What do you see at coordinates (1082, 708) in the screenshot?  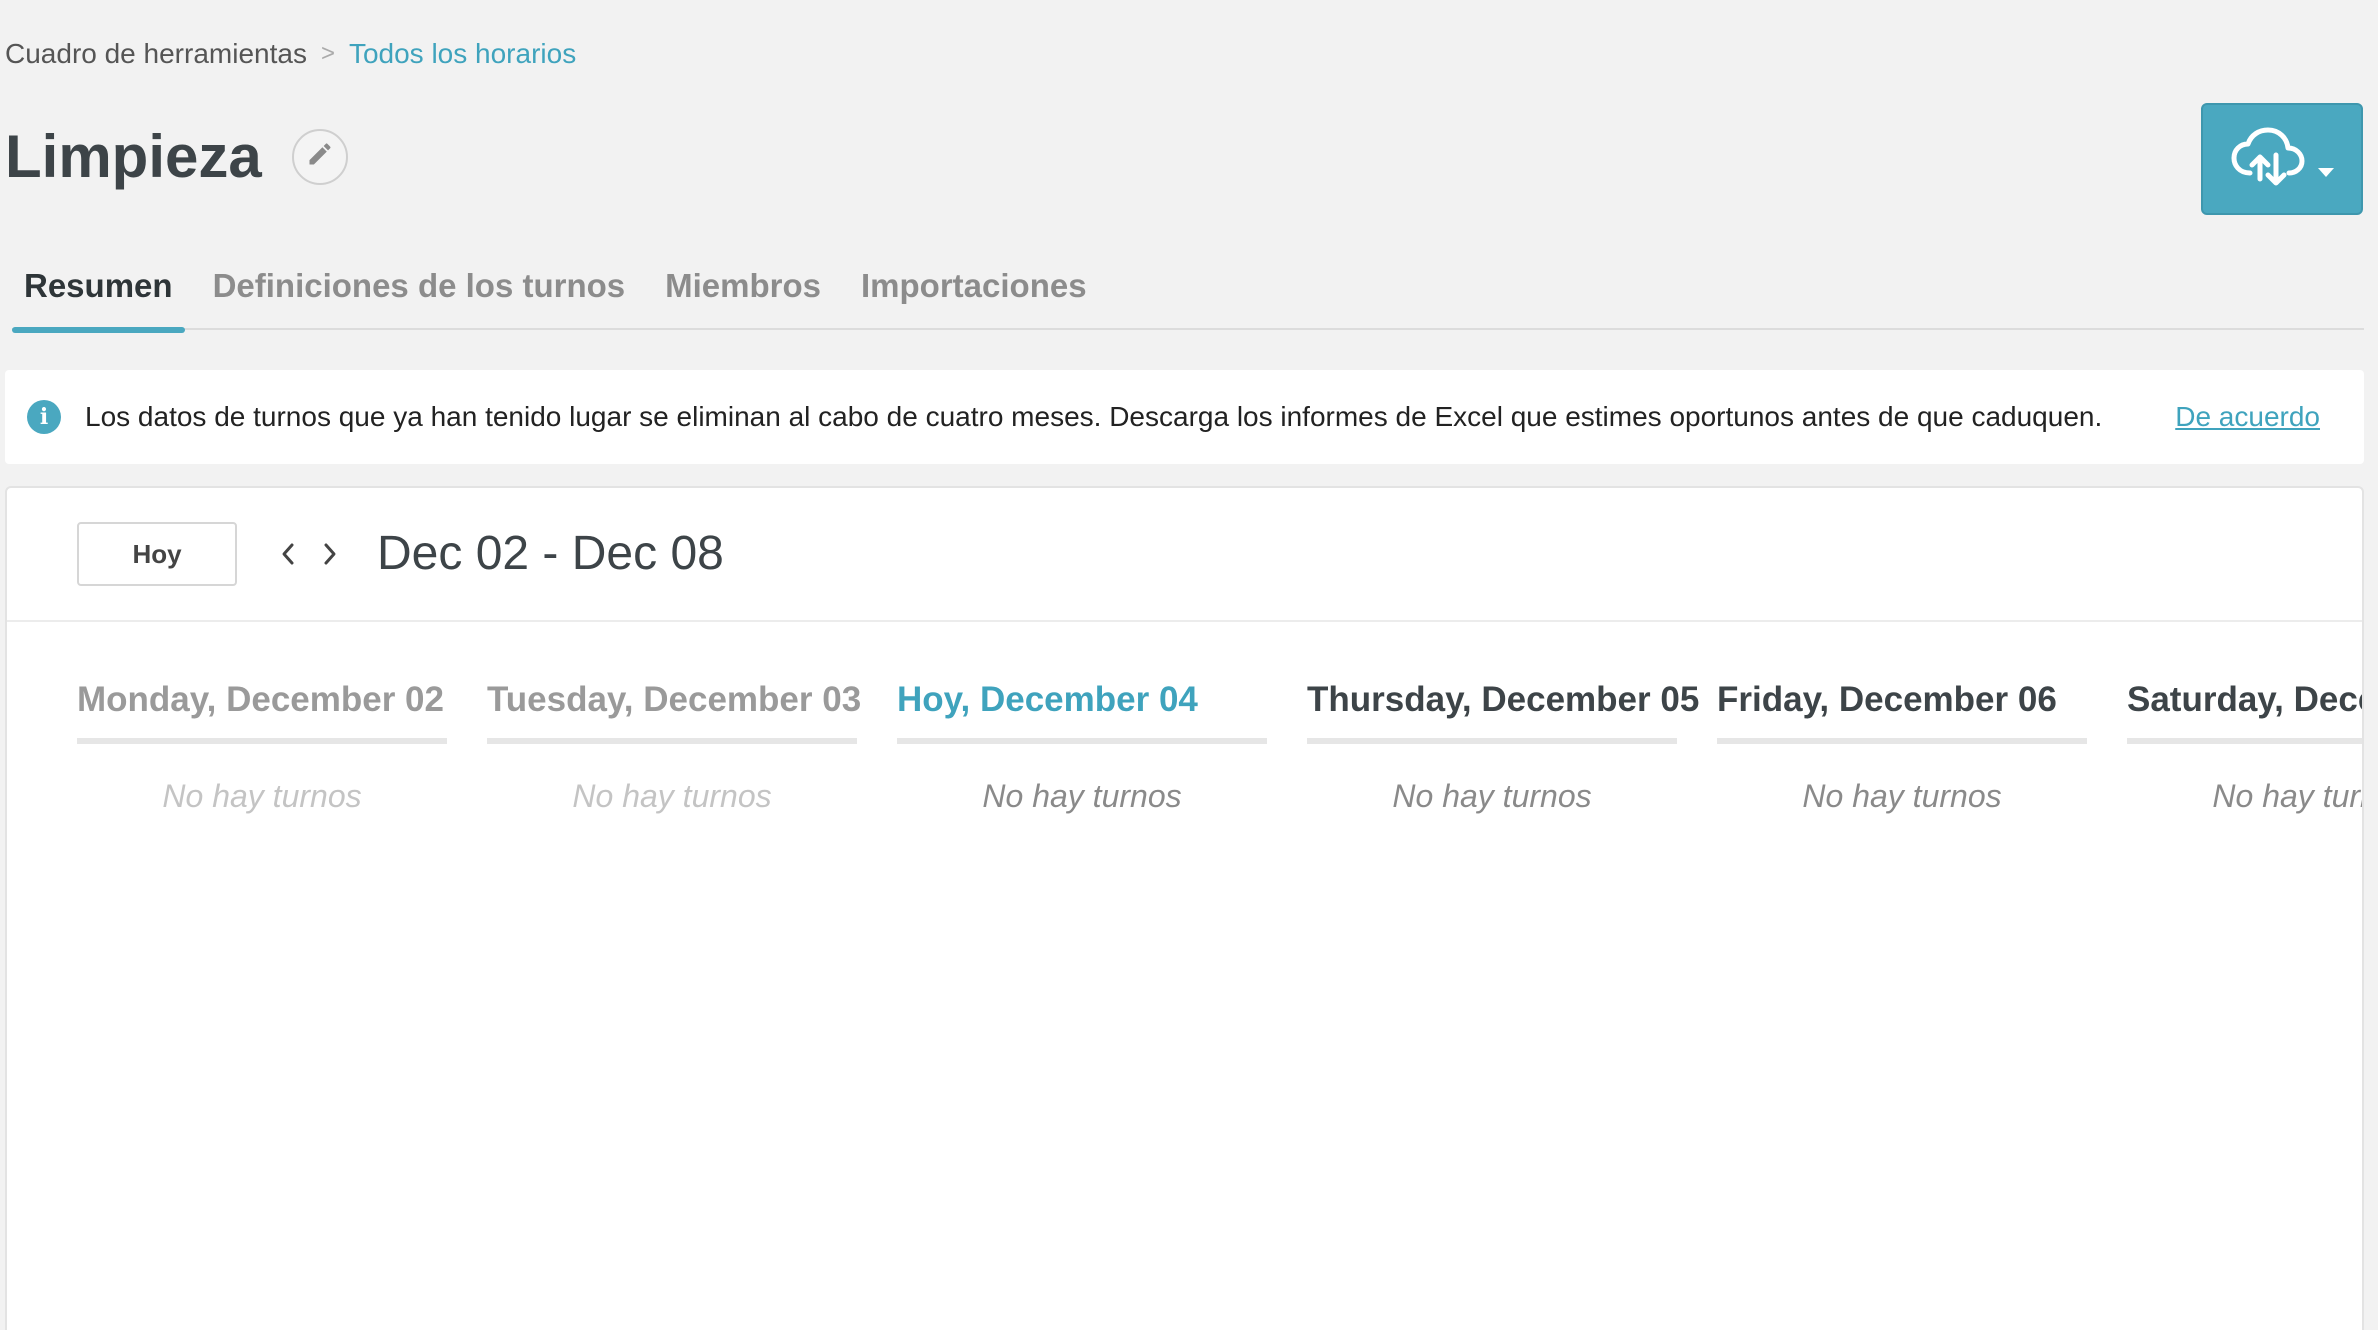 I see `day-header: Hoy, December 04` at bounding box center [1082, 708].